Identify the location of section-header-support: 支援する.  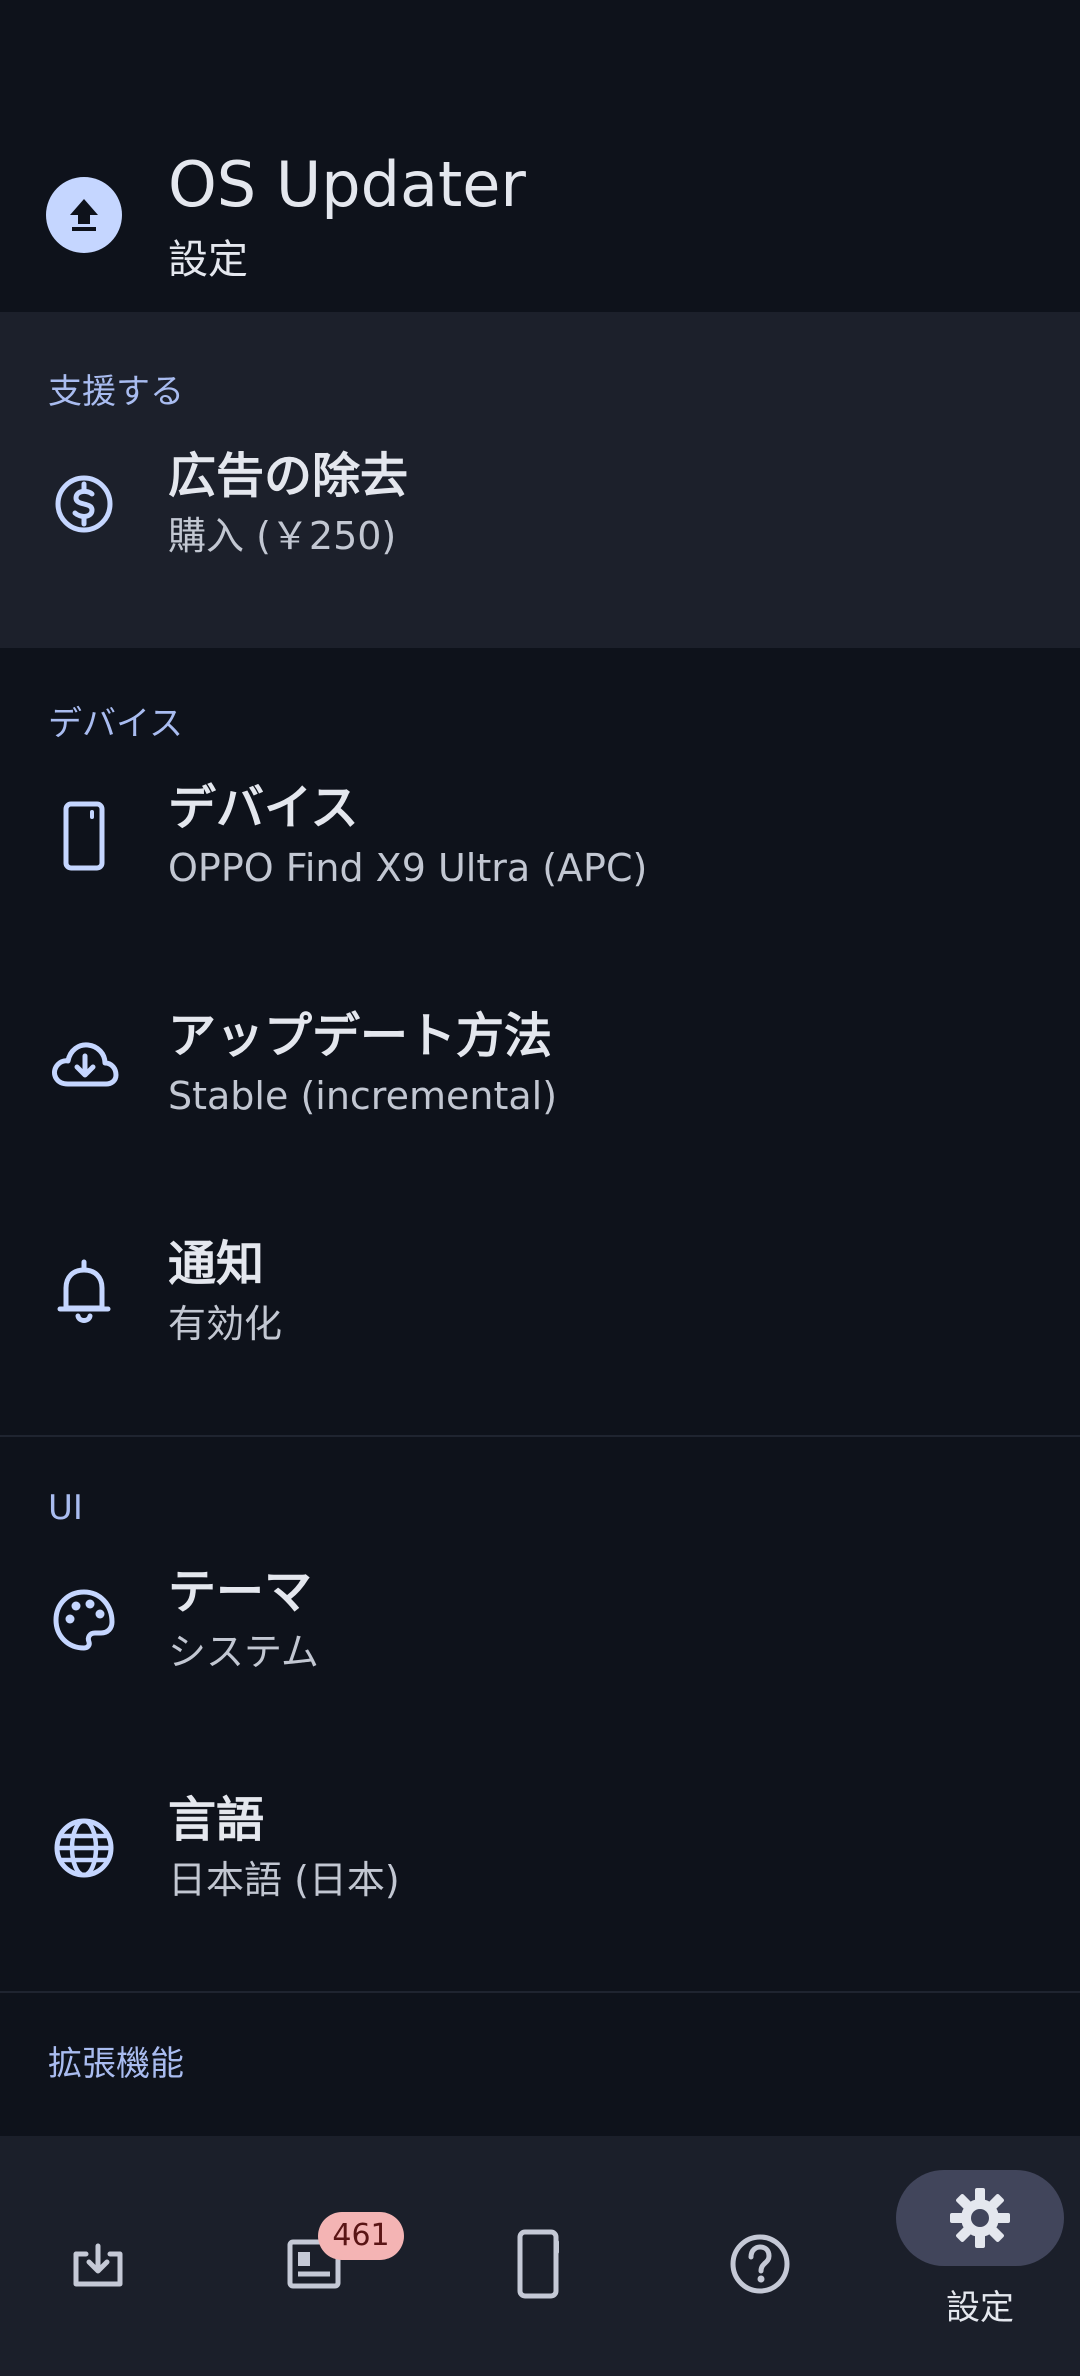
(116, 392).